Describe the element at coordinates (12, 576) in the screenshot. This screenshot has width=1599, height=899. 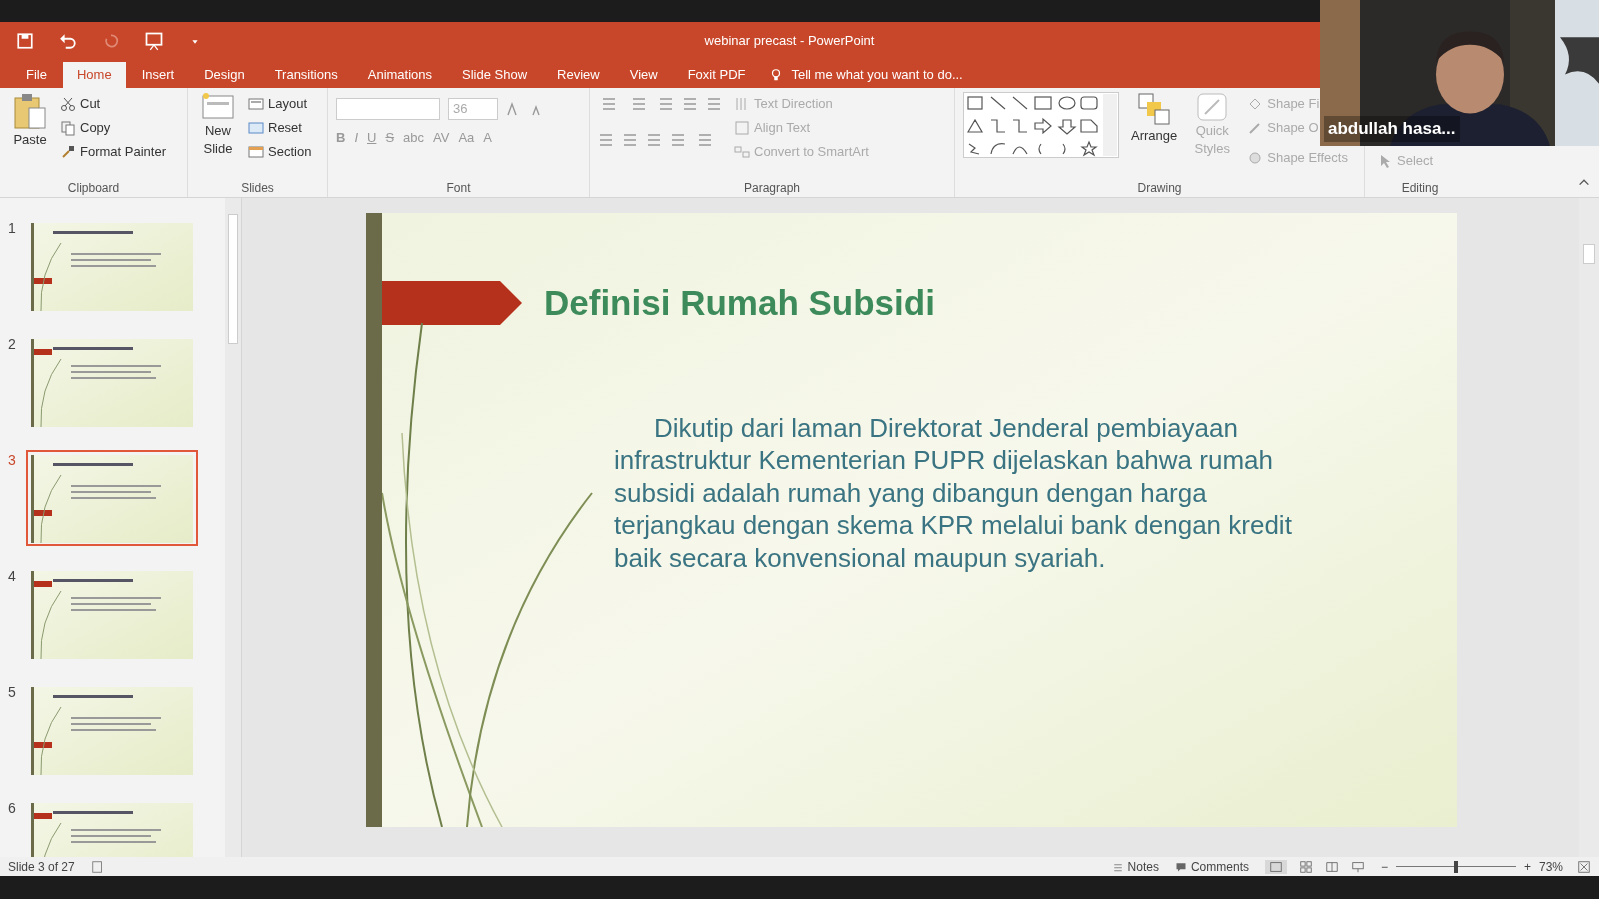
I see `slide-number: 4` at that location.